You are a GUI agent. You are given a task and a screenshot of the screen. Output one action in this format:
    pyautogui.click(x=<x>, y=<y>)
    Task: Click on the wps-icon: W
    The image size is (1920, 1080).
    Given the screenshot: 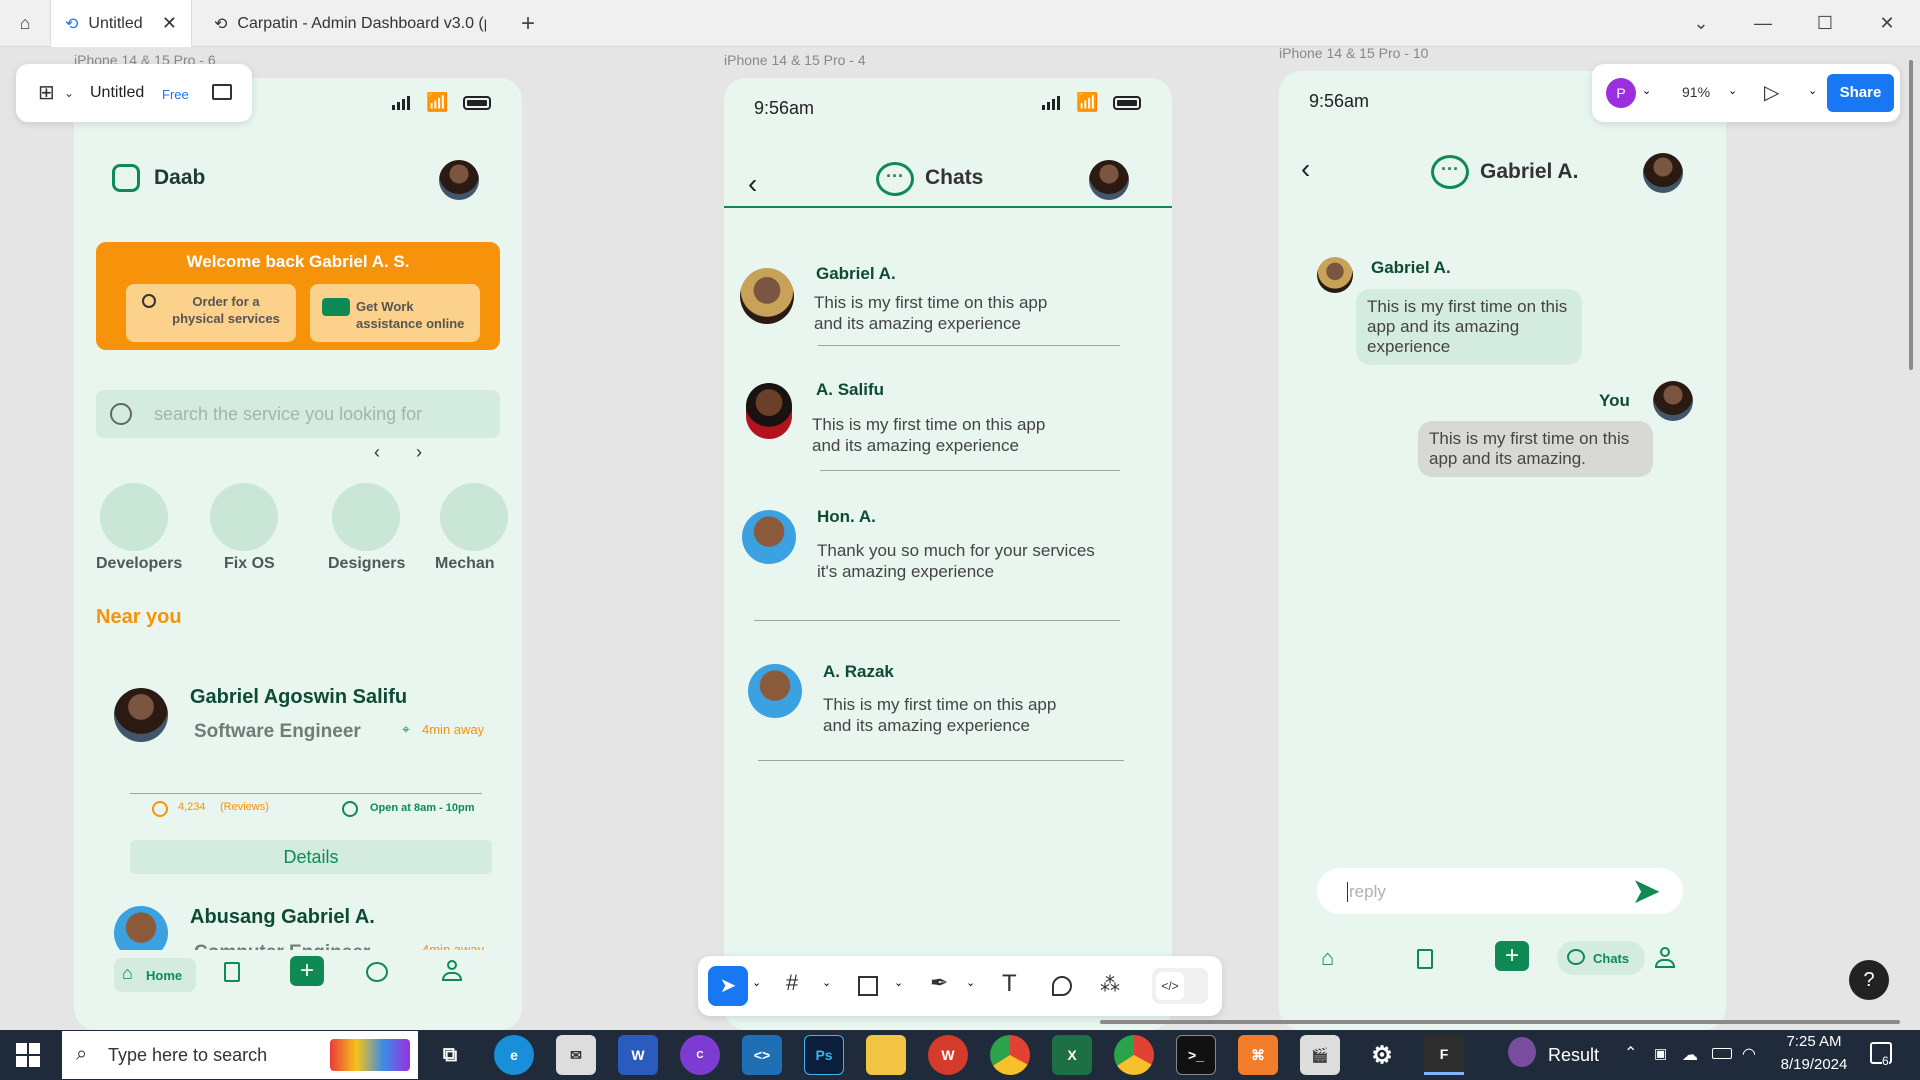 What is the action you would take?
    pyautogui.click(x=948, y=1055)
    